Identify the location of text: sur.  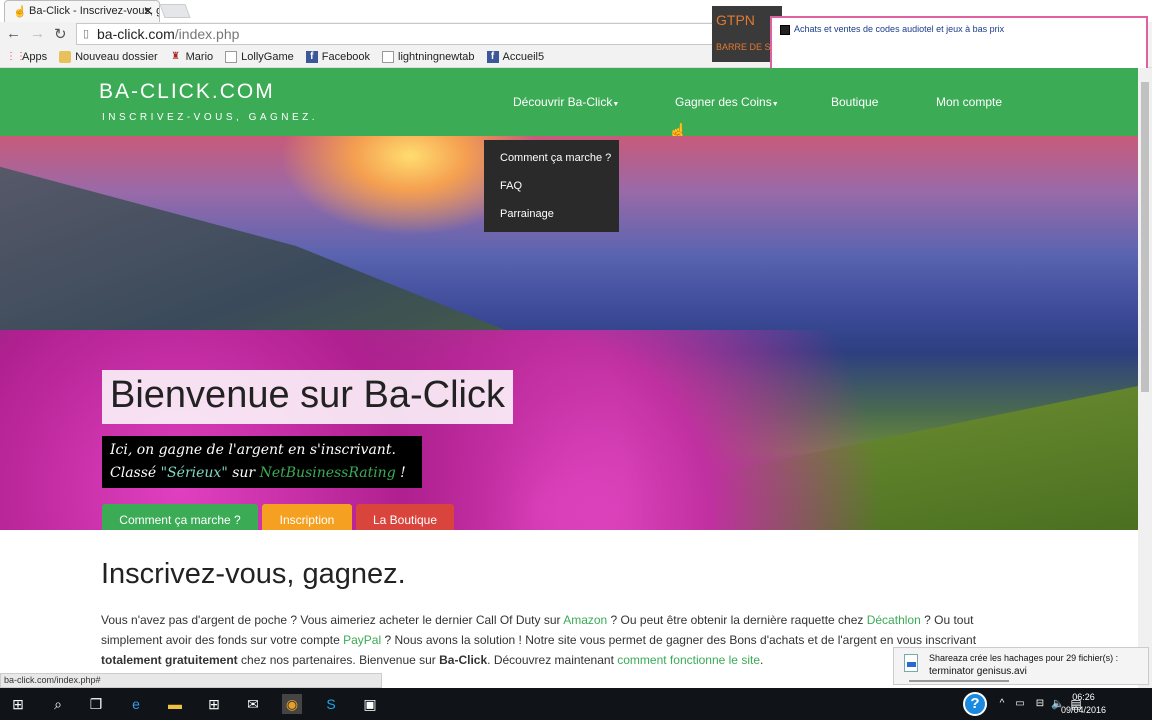
(243, 473).